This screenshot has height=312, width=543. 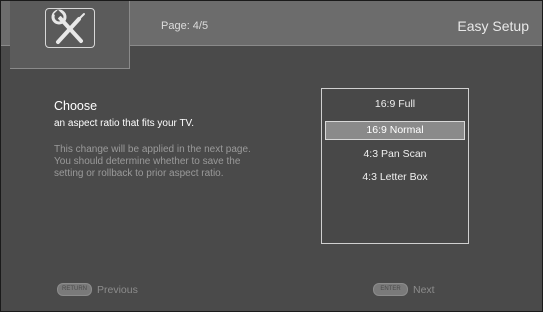 What do you see at coordinates (390, 289) in the screenshot?
I see `enter-key-icon: ENTER` at bounding box center [390, 289].